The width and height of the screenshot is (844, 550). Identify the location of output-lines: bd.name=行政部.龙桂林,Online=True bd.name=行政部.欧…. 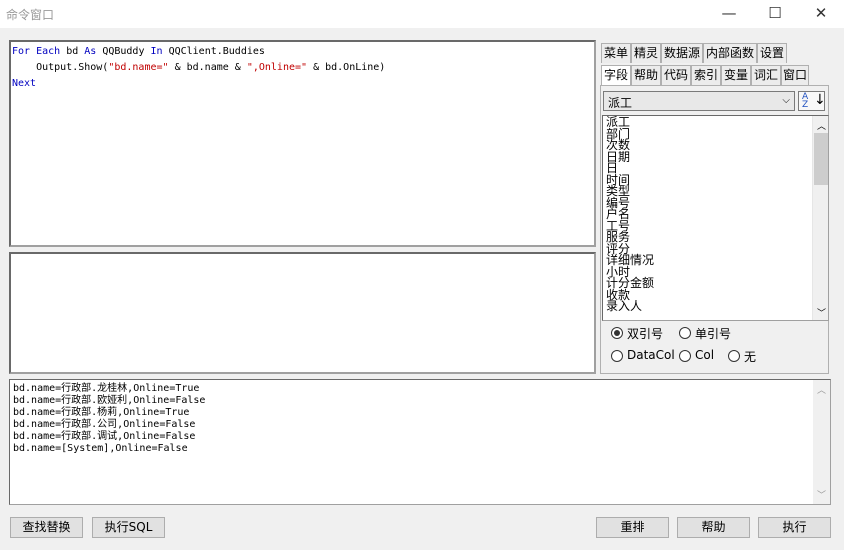
(109, 419).